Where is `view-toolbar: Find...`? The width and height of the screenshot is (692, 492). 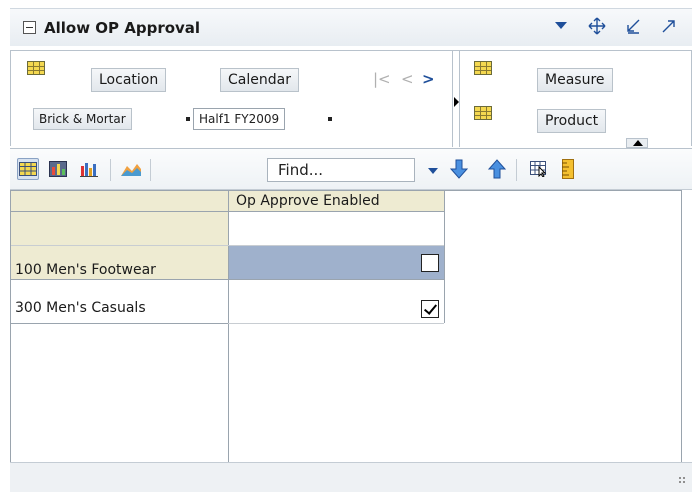
view-toolbar: Find... is located at coordinates (351, 169).